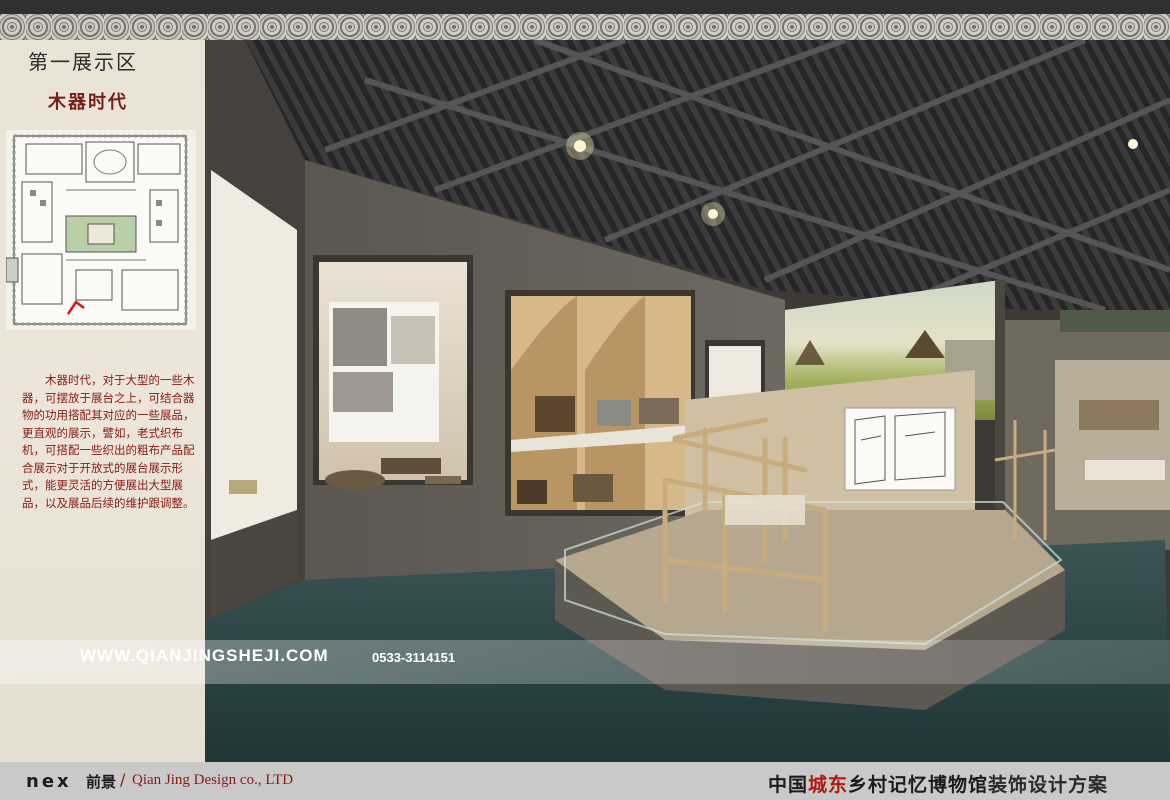 This screenshot has width=1170, height=800. I want to click on project-suffix: 装饰设计方案, so click(1048, 785).